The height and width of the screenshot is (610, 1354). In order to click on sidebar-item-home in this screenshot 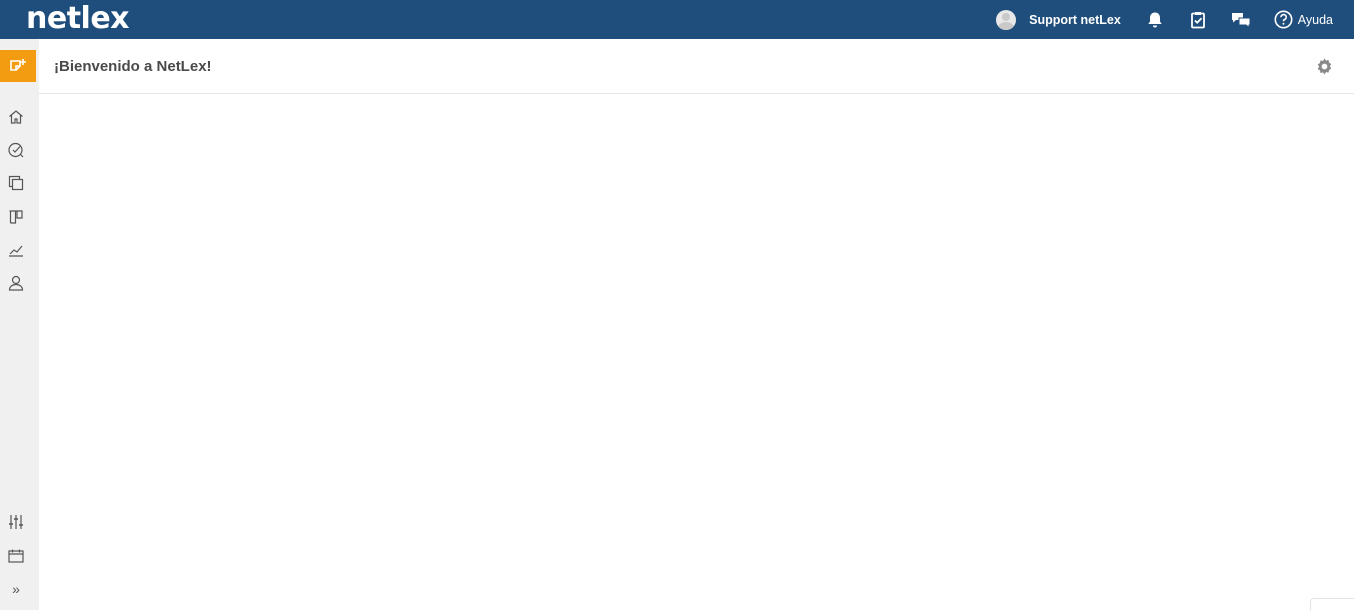, I will do `click(16, 117)`.